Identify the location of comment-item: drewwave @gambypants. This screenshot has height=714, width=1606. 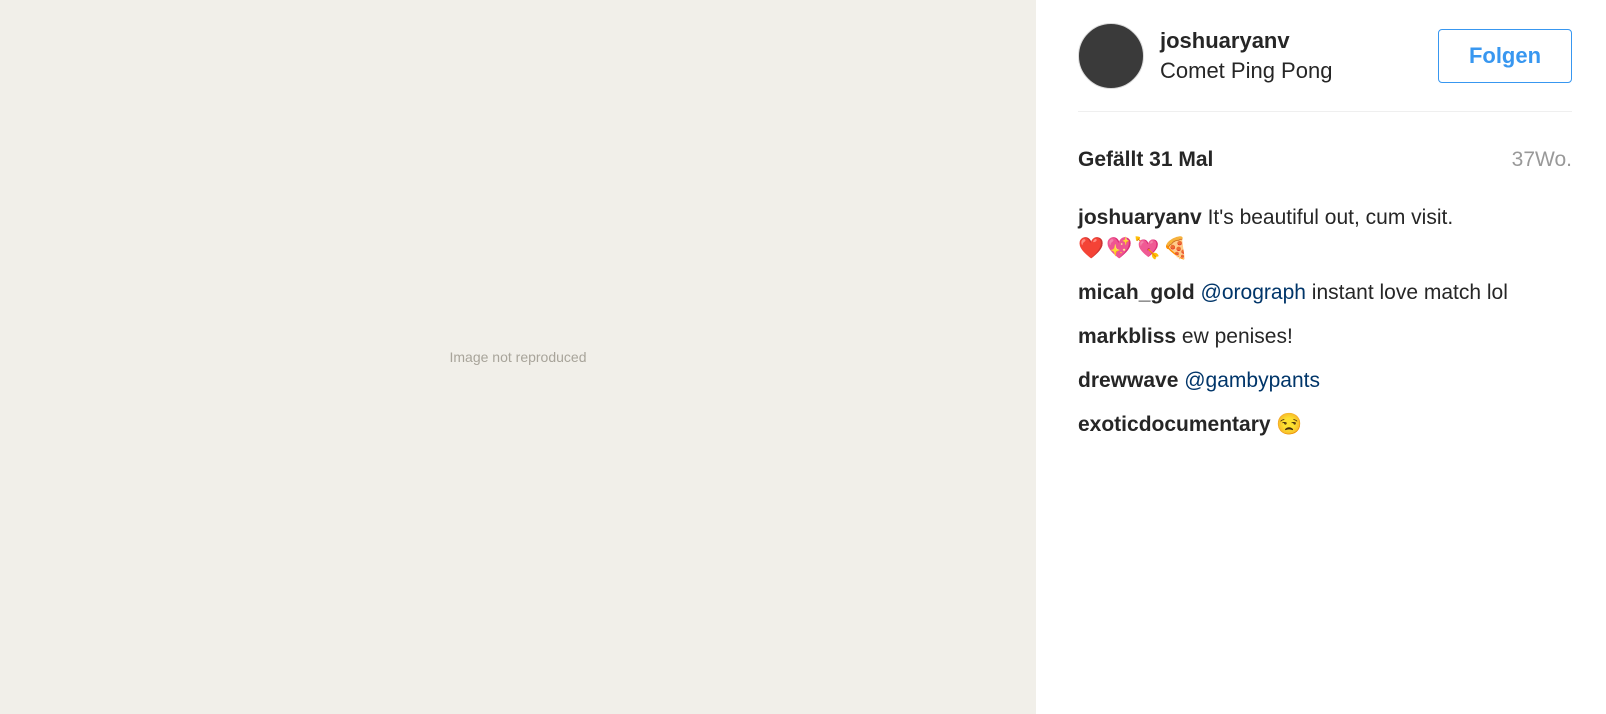
(1325, 380).